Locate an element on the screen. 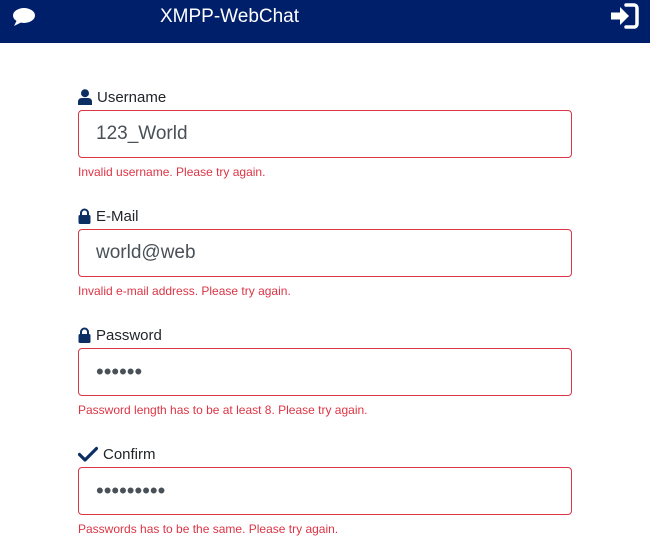 The width and height of the screenshot is (650, 549). confirm-input is located at coordinates (325, 491).